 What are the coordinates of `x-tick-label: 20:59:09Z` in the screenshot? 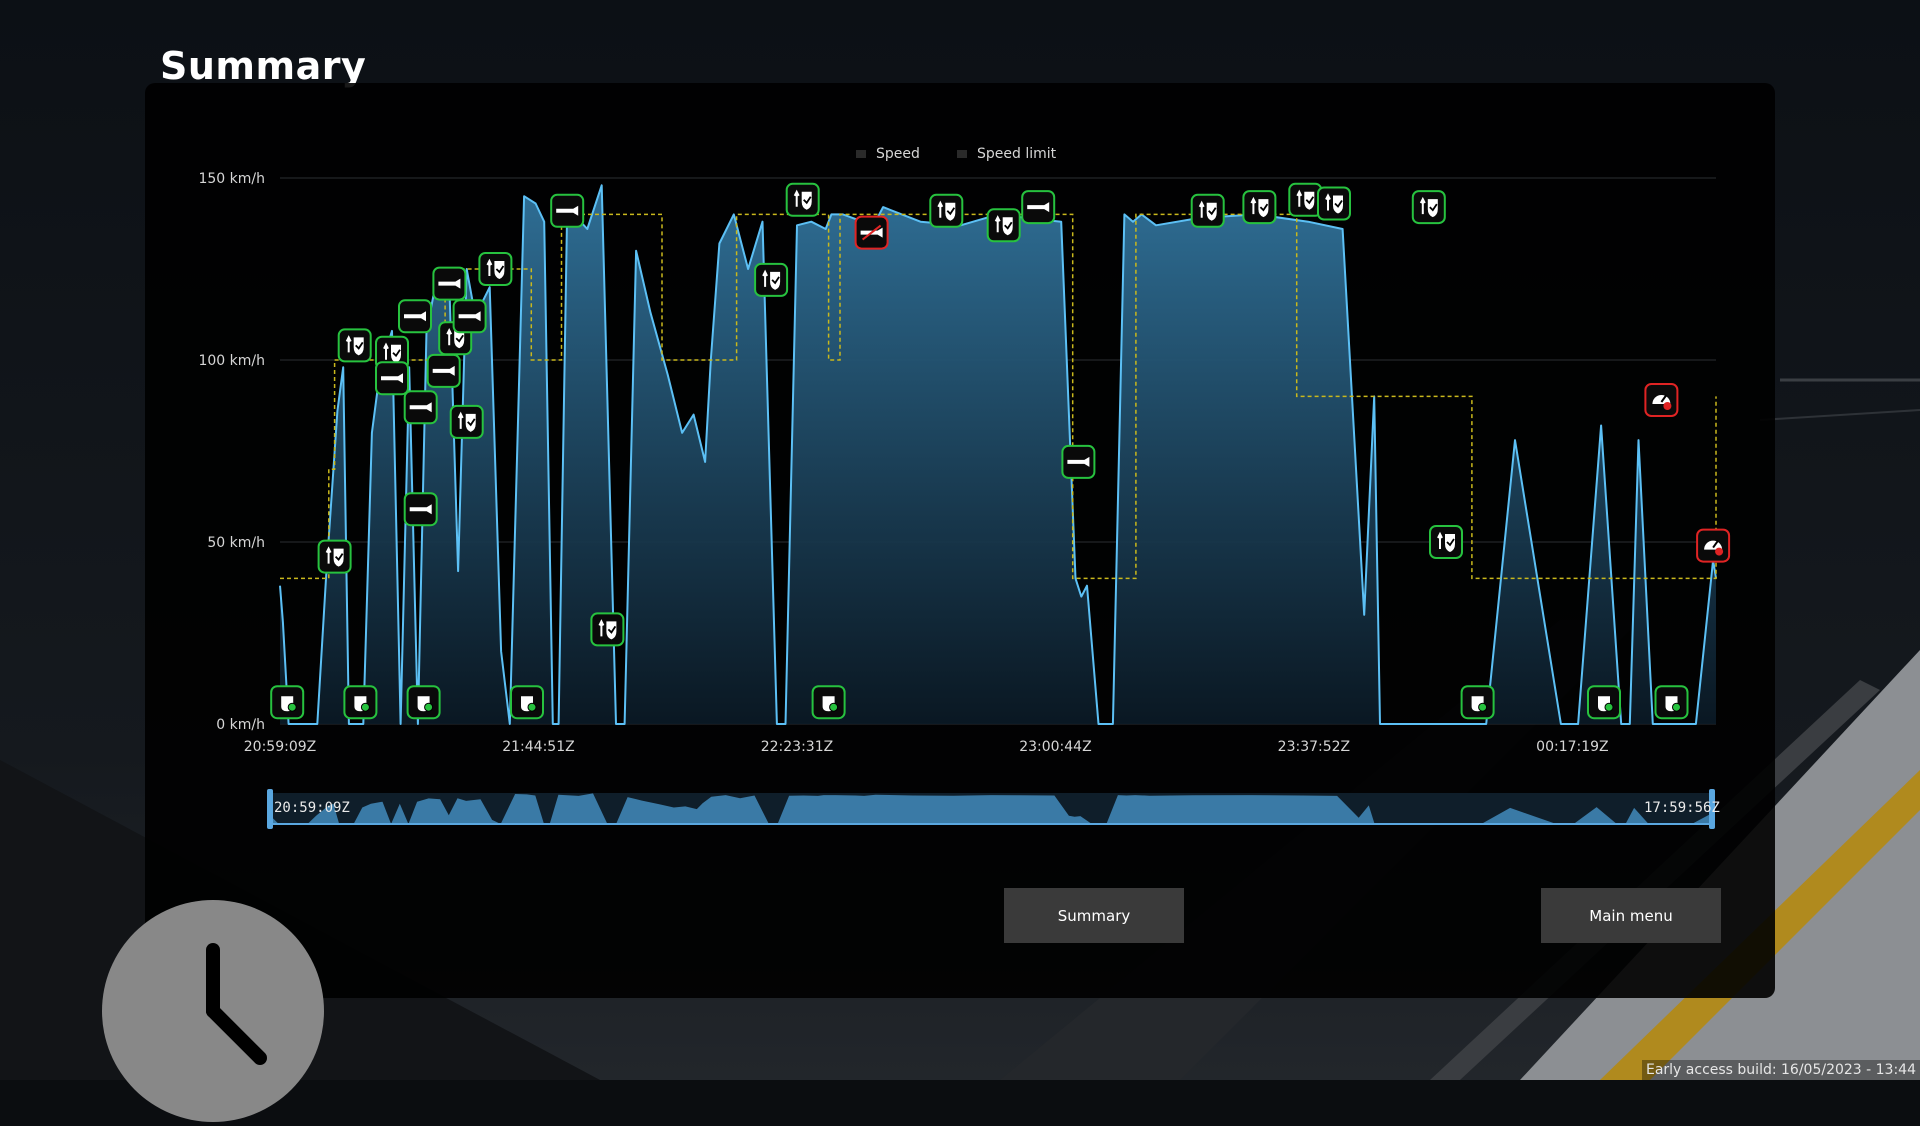 It's located at (280, 747).